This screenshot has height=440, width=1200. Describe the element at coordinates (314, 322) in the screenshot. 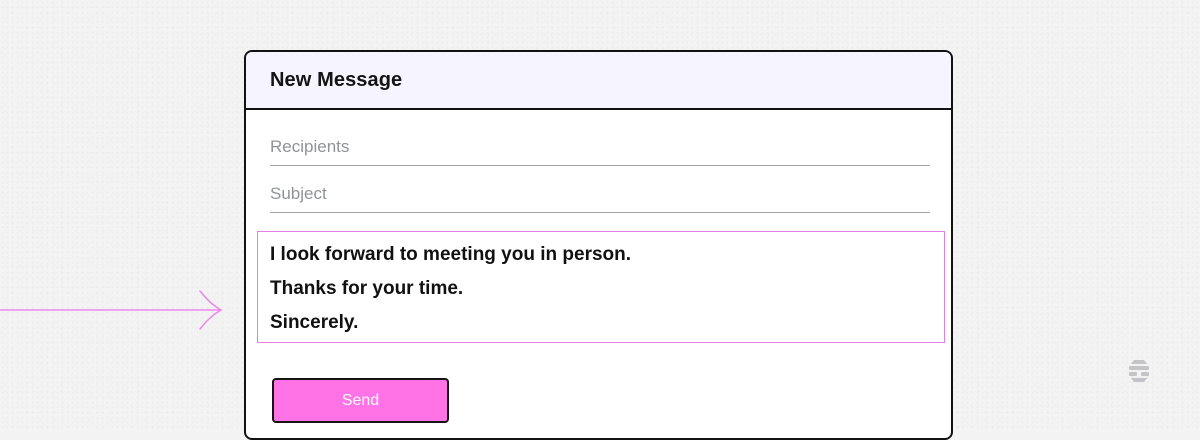

I see `message-line: Sincerely.` at that location.